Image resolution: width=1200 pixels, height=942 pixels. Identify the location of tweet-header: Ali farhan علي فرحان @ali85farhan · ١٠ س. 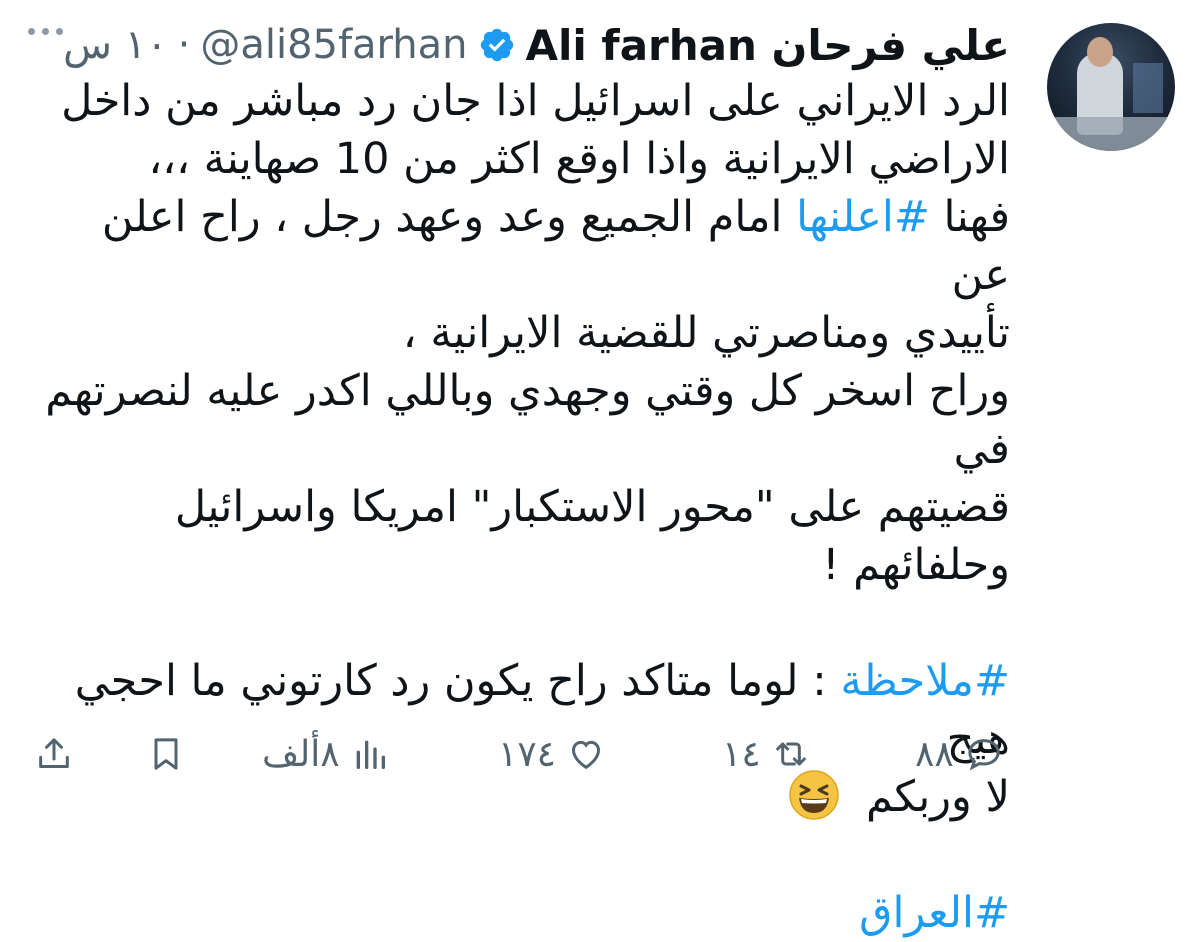
(536, 45).